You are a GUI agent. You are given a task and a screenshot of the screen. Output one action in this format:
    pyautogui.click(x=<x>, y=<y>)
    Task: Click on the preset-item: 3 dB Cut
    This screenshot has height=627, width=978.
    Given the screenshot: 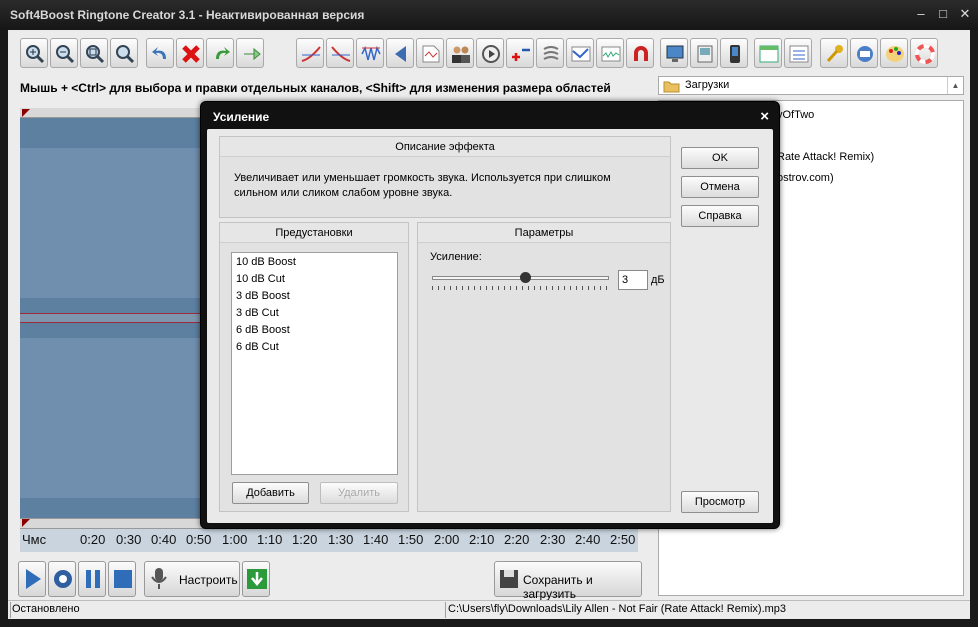 What is the action you would take?
    pyautogui.click(x=257, y=313)
    